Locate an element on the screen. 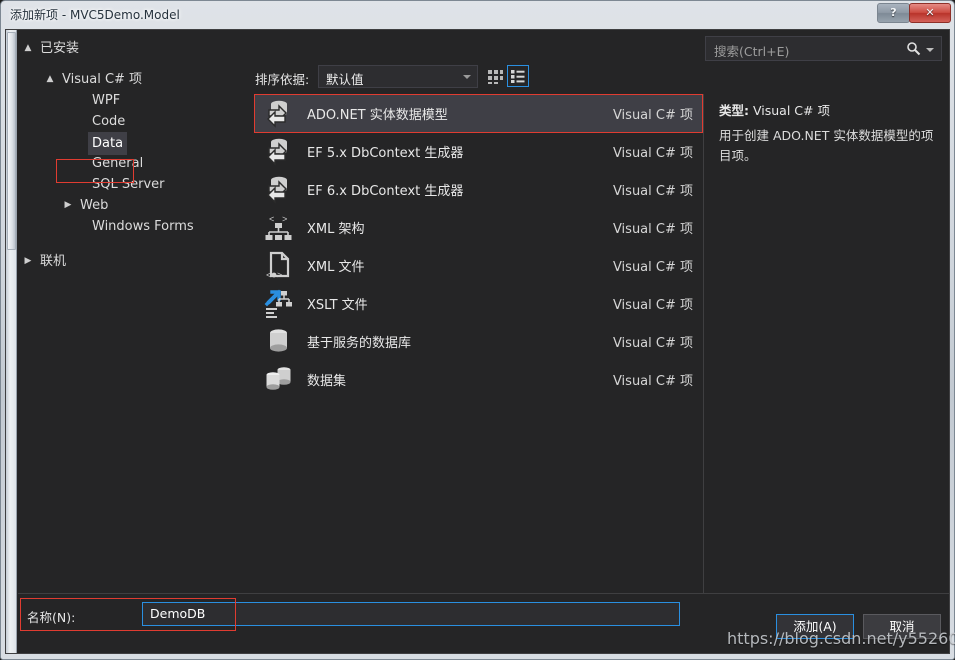  sidebar-item-label: SQL Server is located at coordinates (128, 184).